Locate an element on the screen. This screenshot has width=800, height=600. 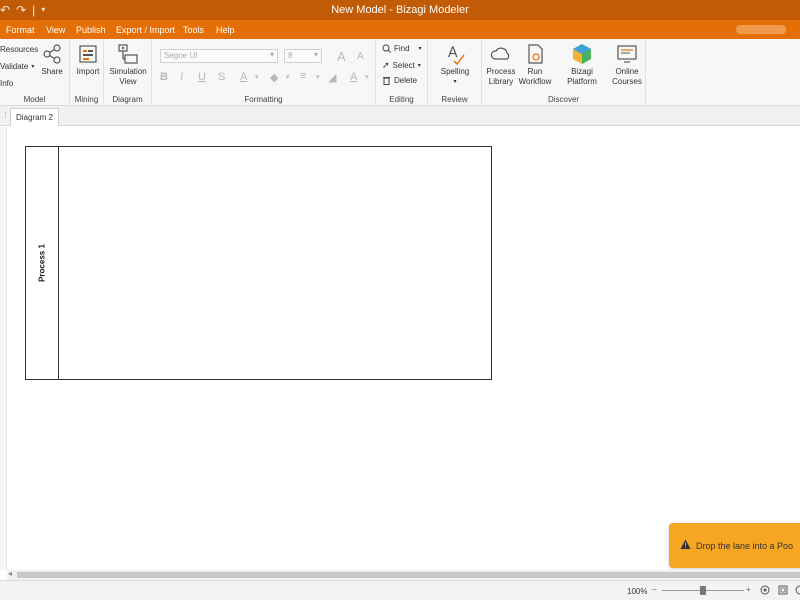
title-bar: ↶ ↷ | ▾ New Model - Bizagi Modeler is located at coordinates (400, 10).